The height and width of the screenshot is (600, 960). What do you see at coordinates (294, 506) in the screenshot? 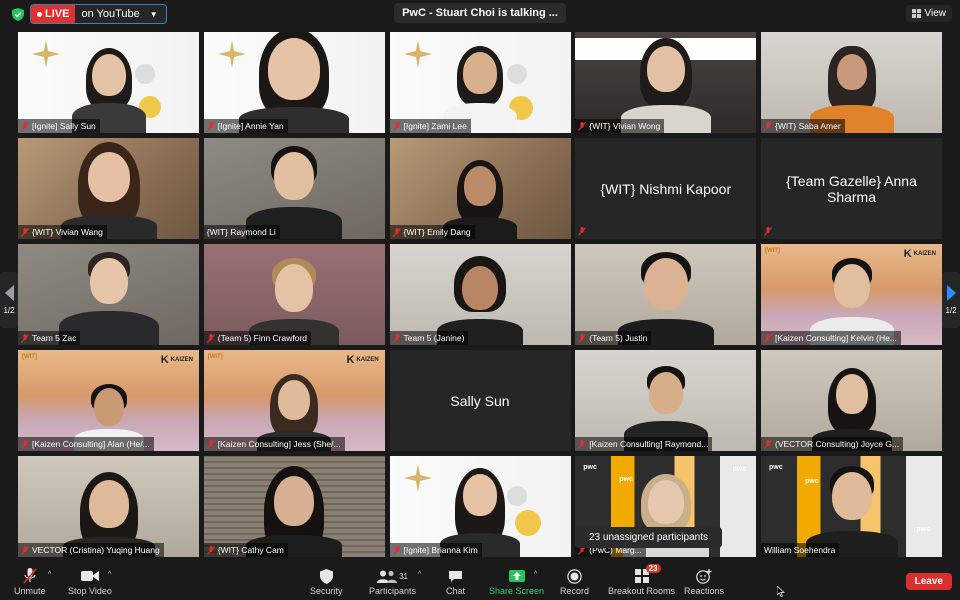
I see `video-tile: {WIT} Cathy Cam` at bounding box center [294, 506].